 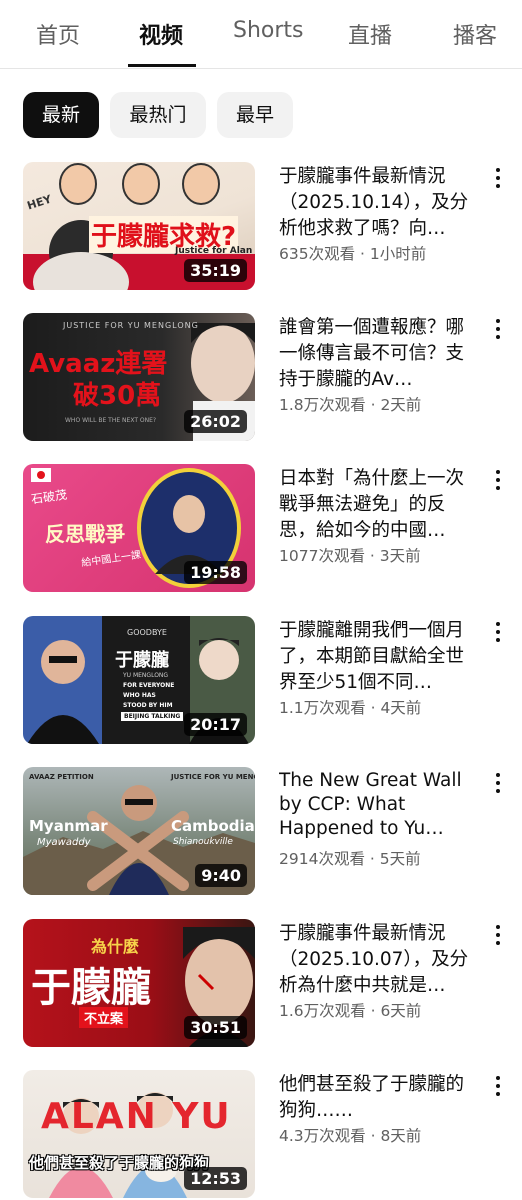 I want to click on video-thumbnail: ALAN YU 他們甚至殺了于朦朧的狗狗 12:53, so click(x=139, y=1134).